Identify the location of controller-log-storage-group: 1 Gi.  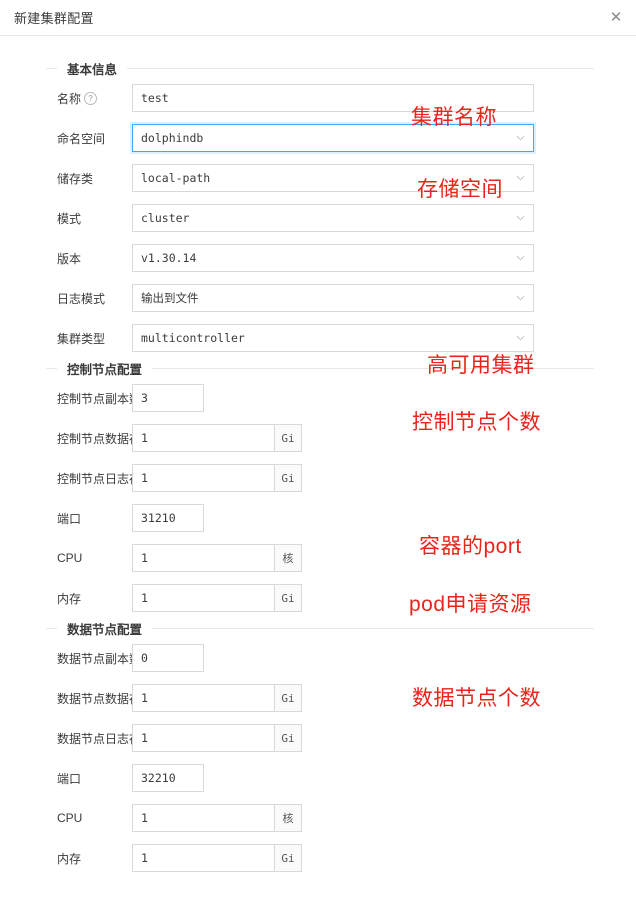
(217, 478).